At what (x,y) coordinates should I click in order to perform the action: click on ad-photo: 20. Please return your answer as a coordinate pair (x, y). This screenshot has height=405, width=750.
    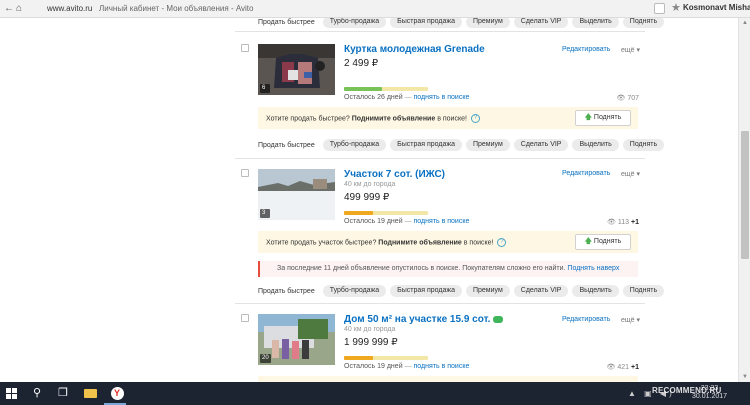
    Looking at the image, I should click on (296, 339).